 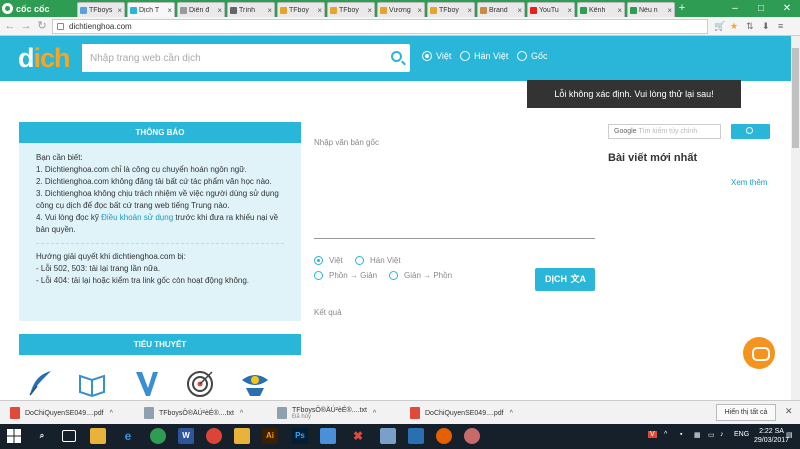 I want to click on system-clock: 2:22 SA 29/03/2017, so click(x=771, y=436).